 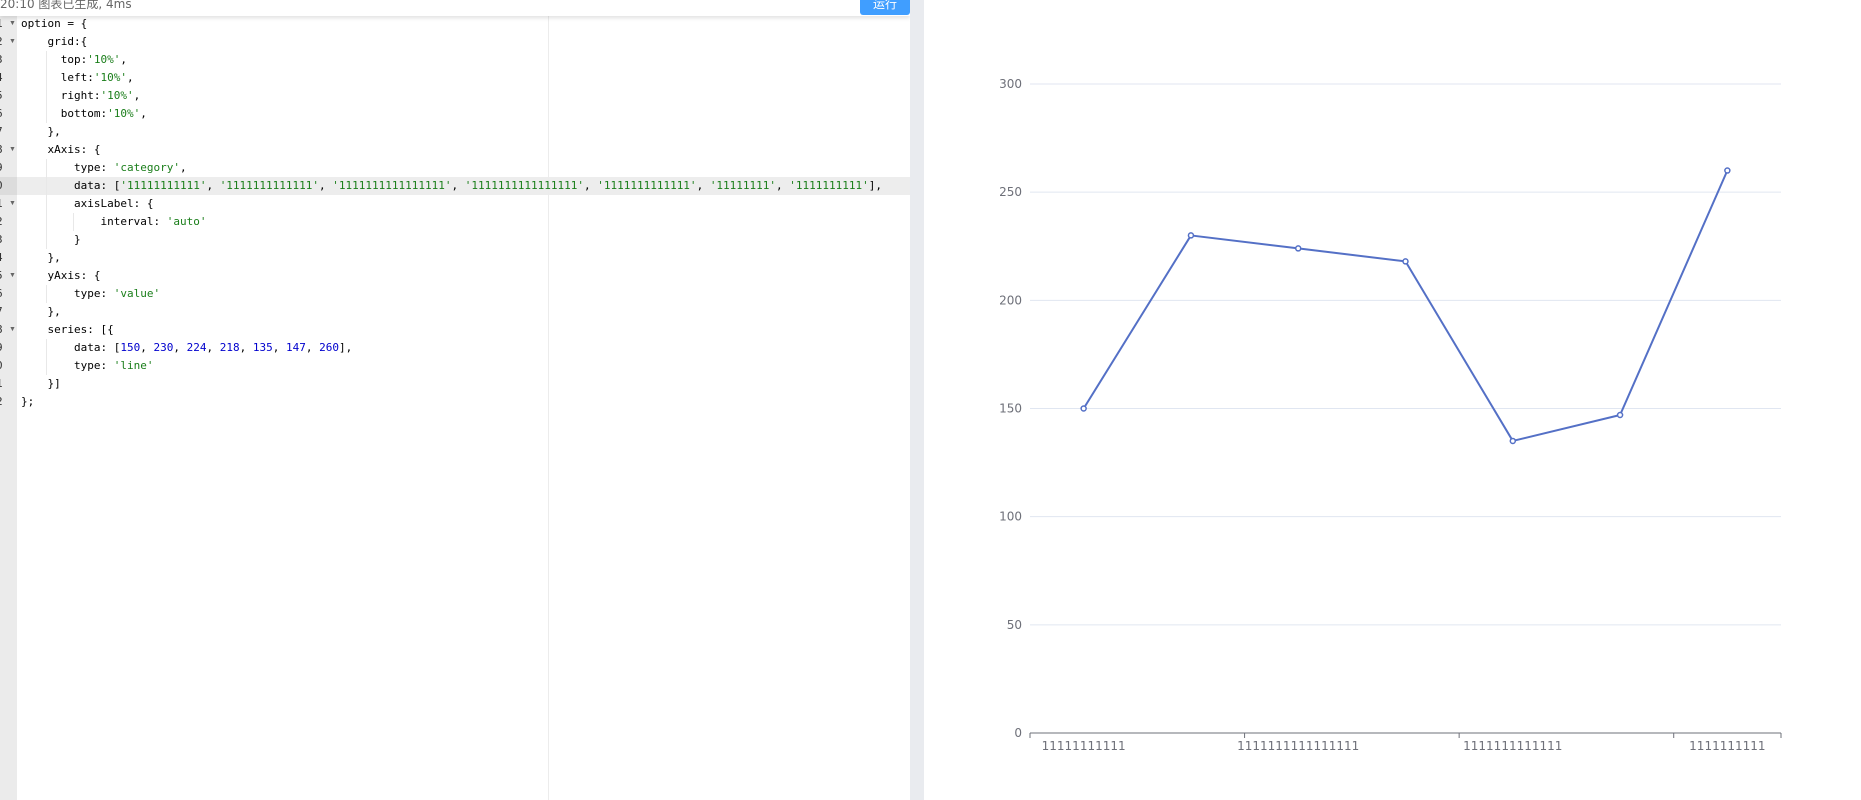 What do you see at coordinates (57, 77) in the screenshot?
I see `code-token: left:` at bounding box center [57, 77].